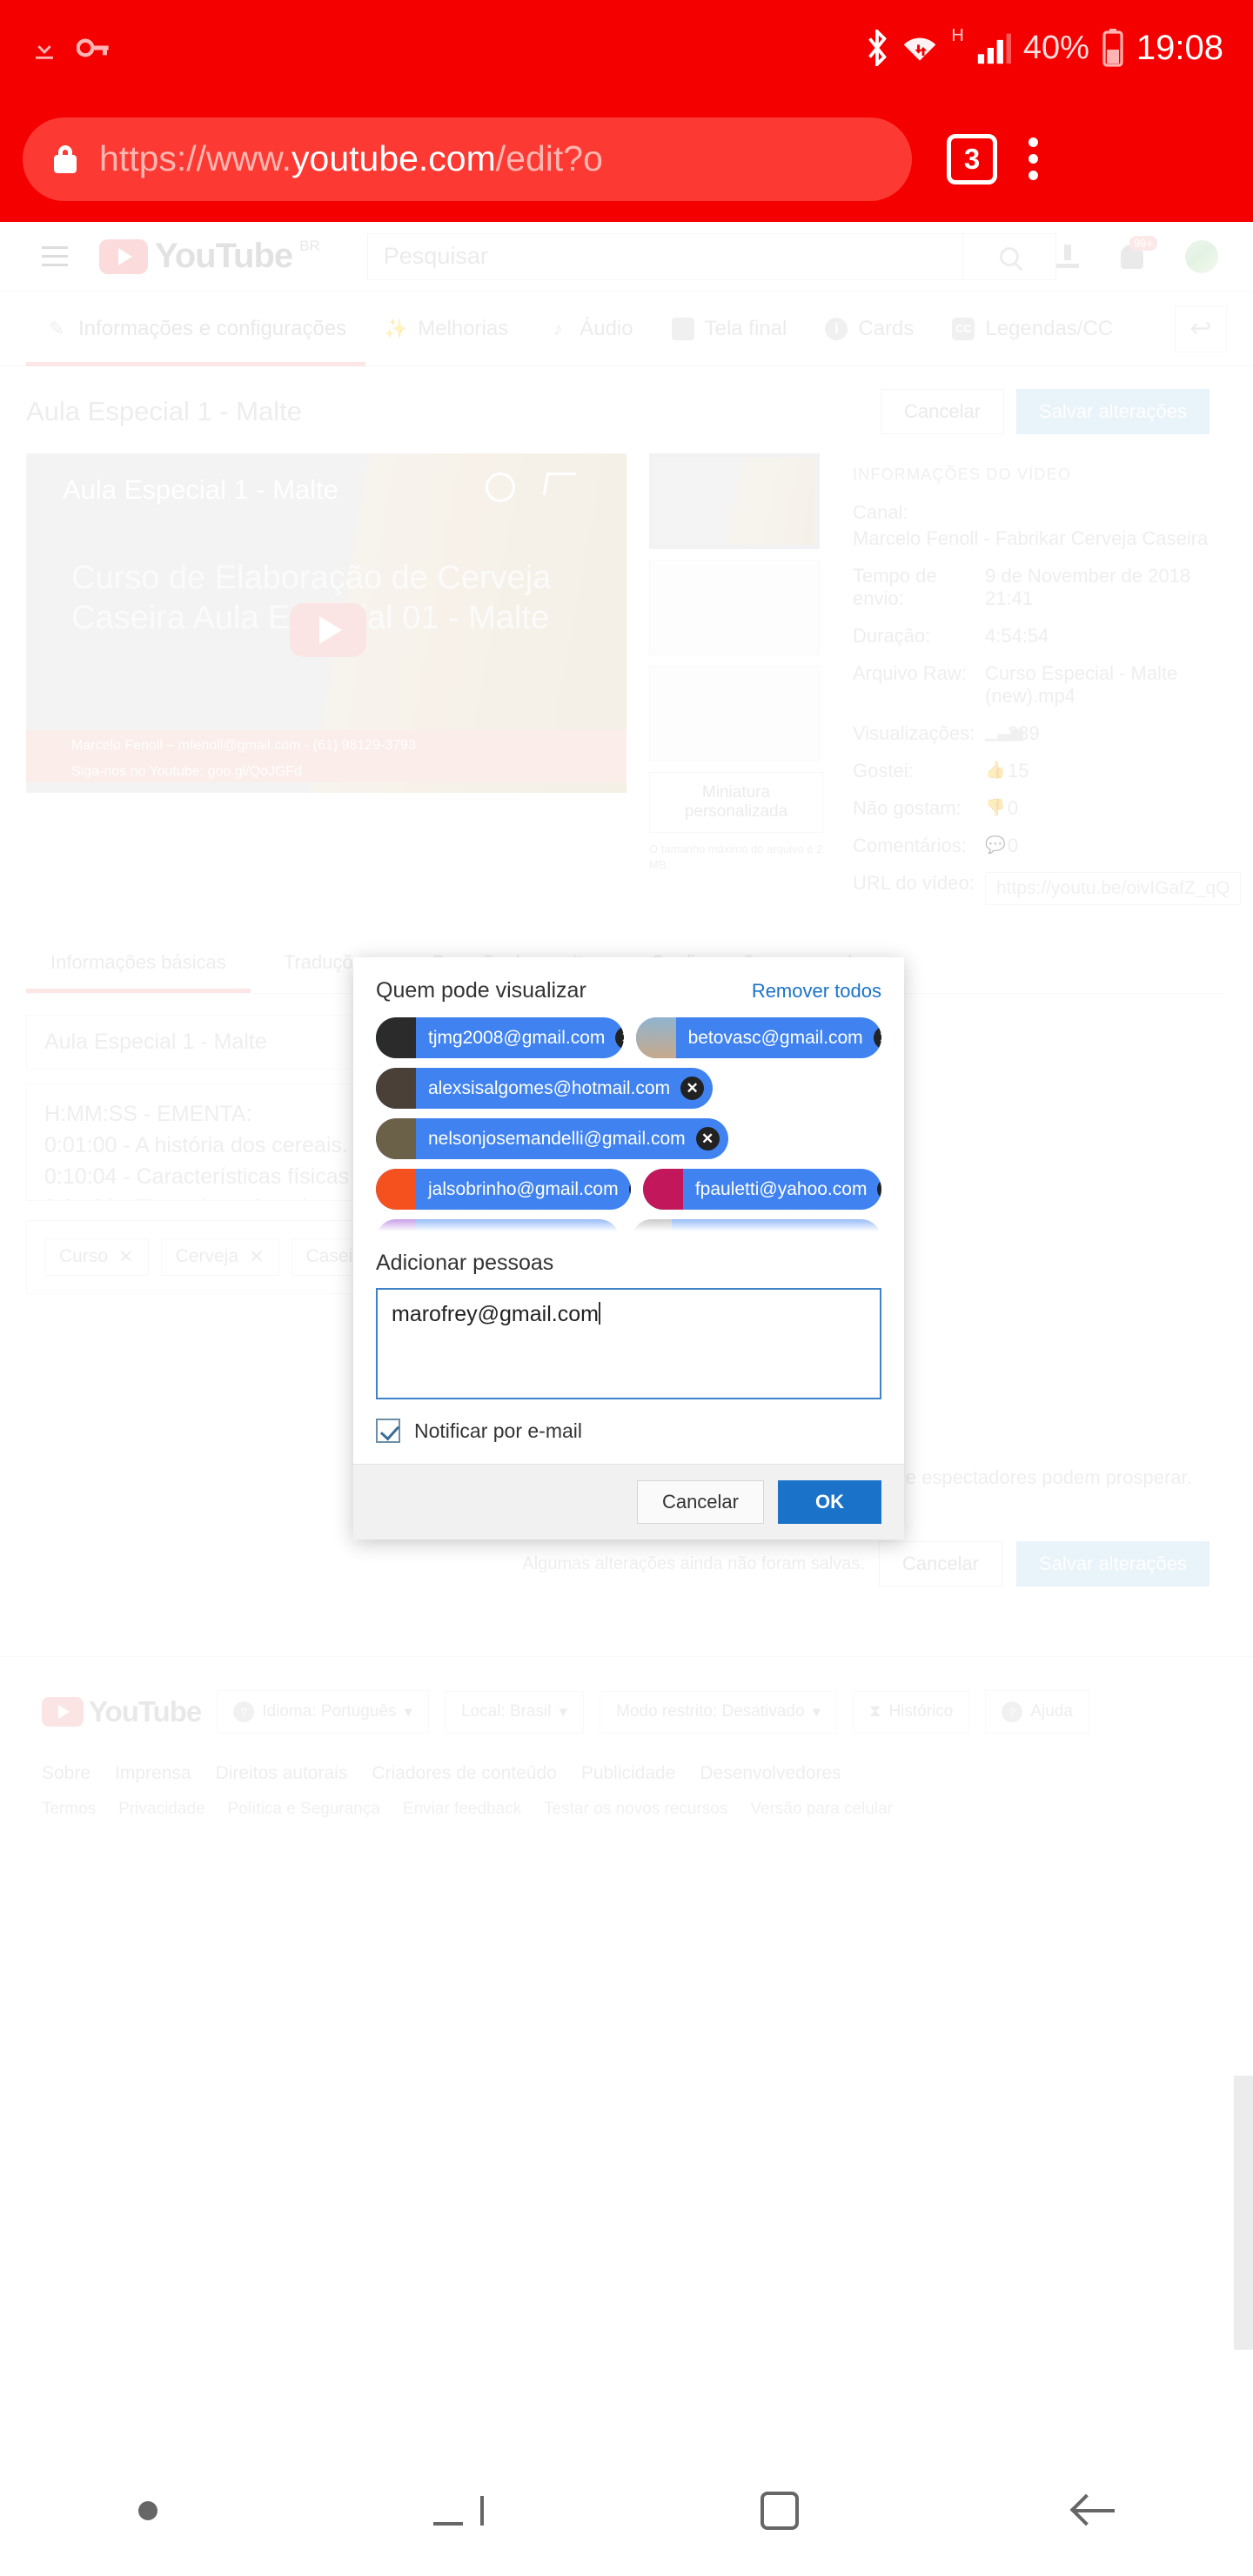 The image size is (1253, 2576). Describe the element at coordinates (462, 1809) in the screenshot. I see `footer-link: Enviar feedback` at that location.